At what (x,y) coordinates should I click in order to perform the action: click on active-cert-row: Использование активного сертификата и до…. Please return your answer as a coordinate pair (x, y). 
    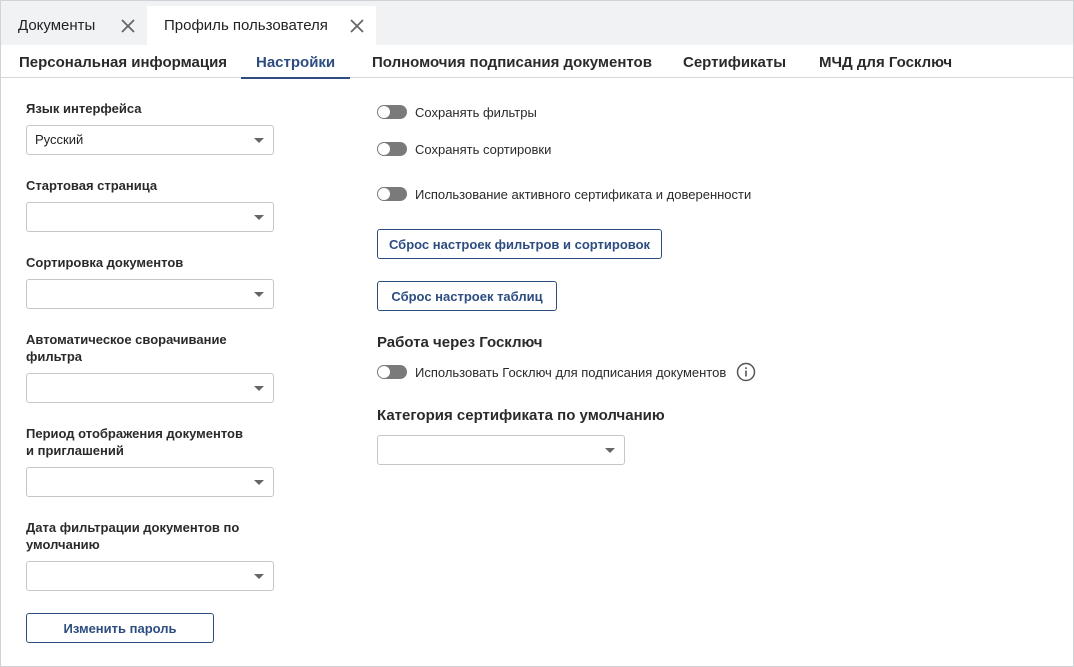
    Looking at the image, I should click on (564, 194).